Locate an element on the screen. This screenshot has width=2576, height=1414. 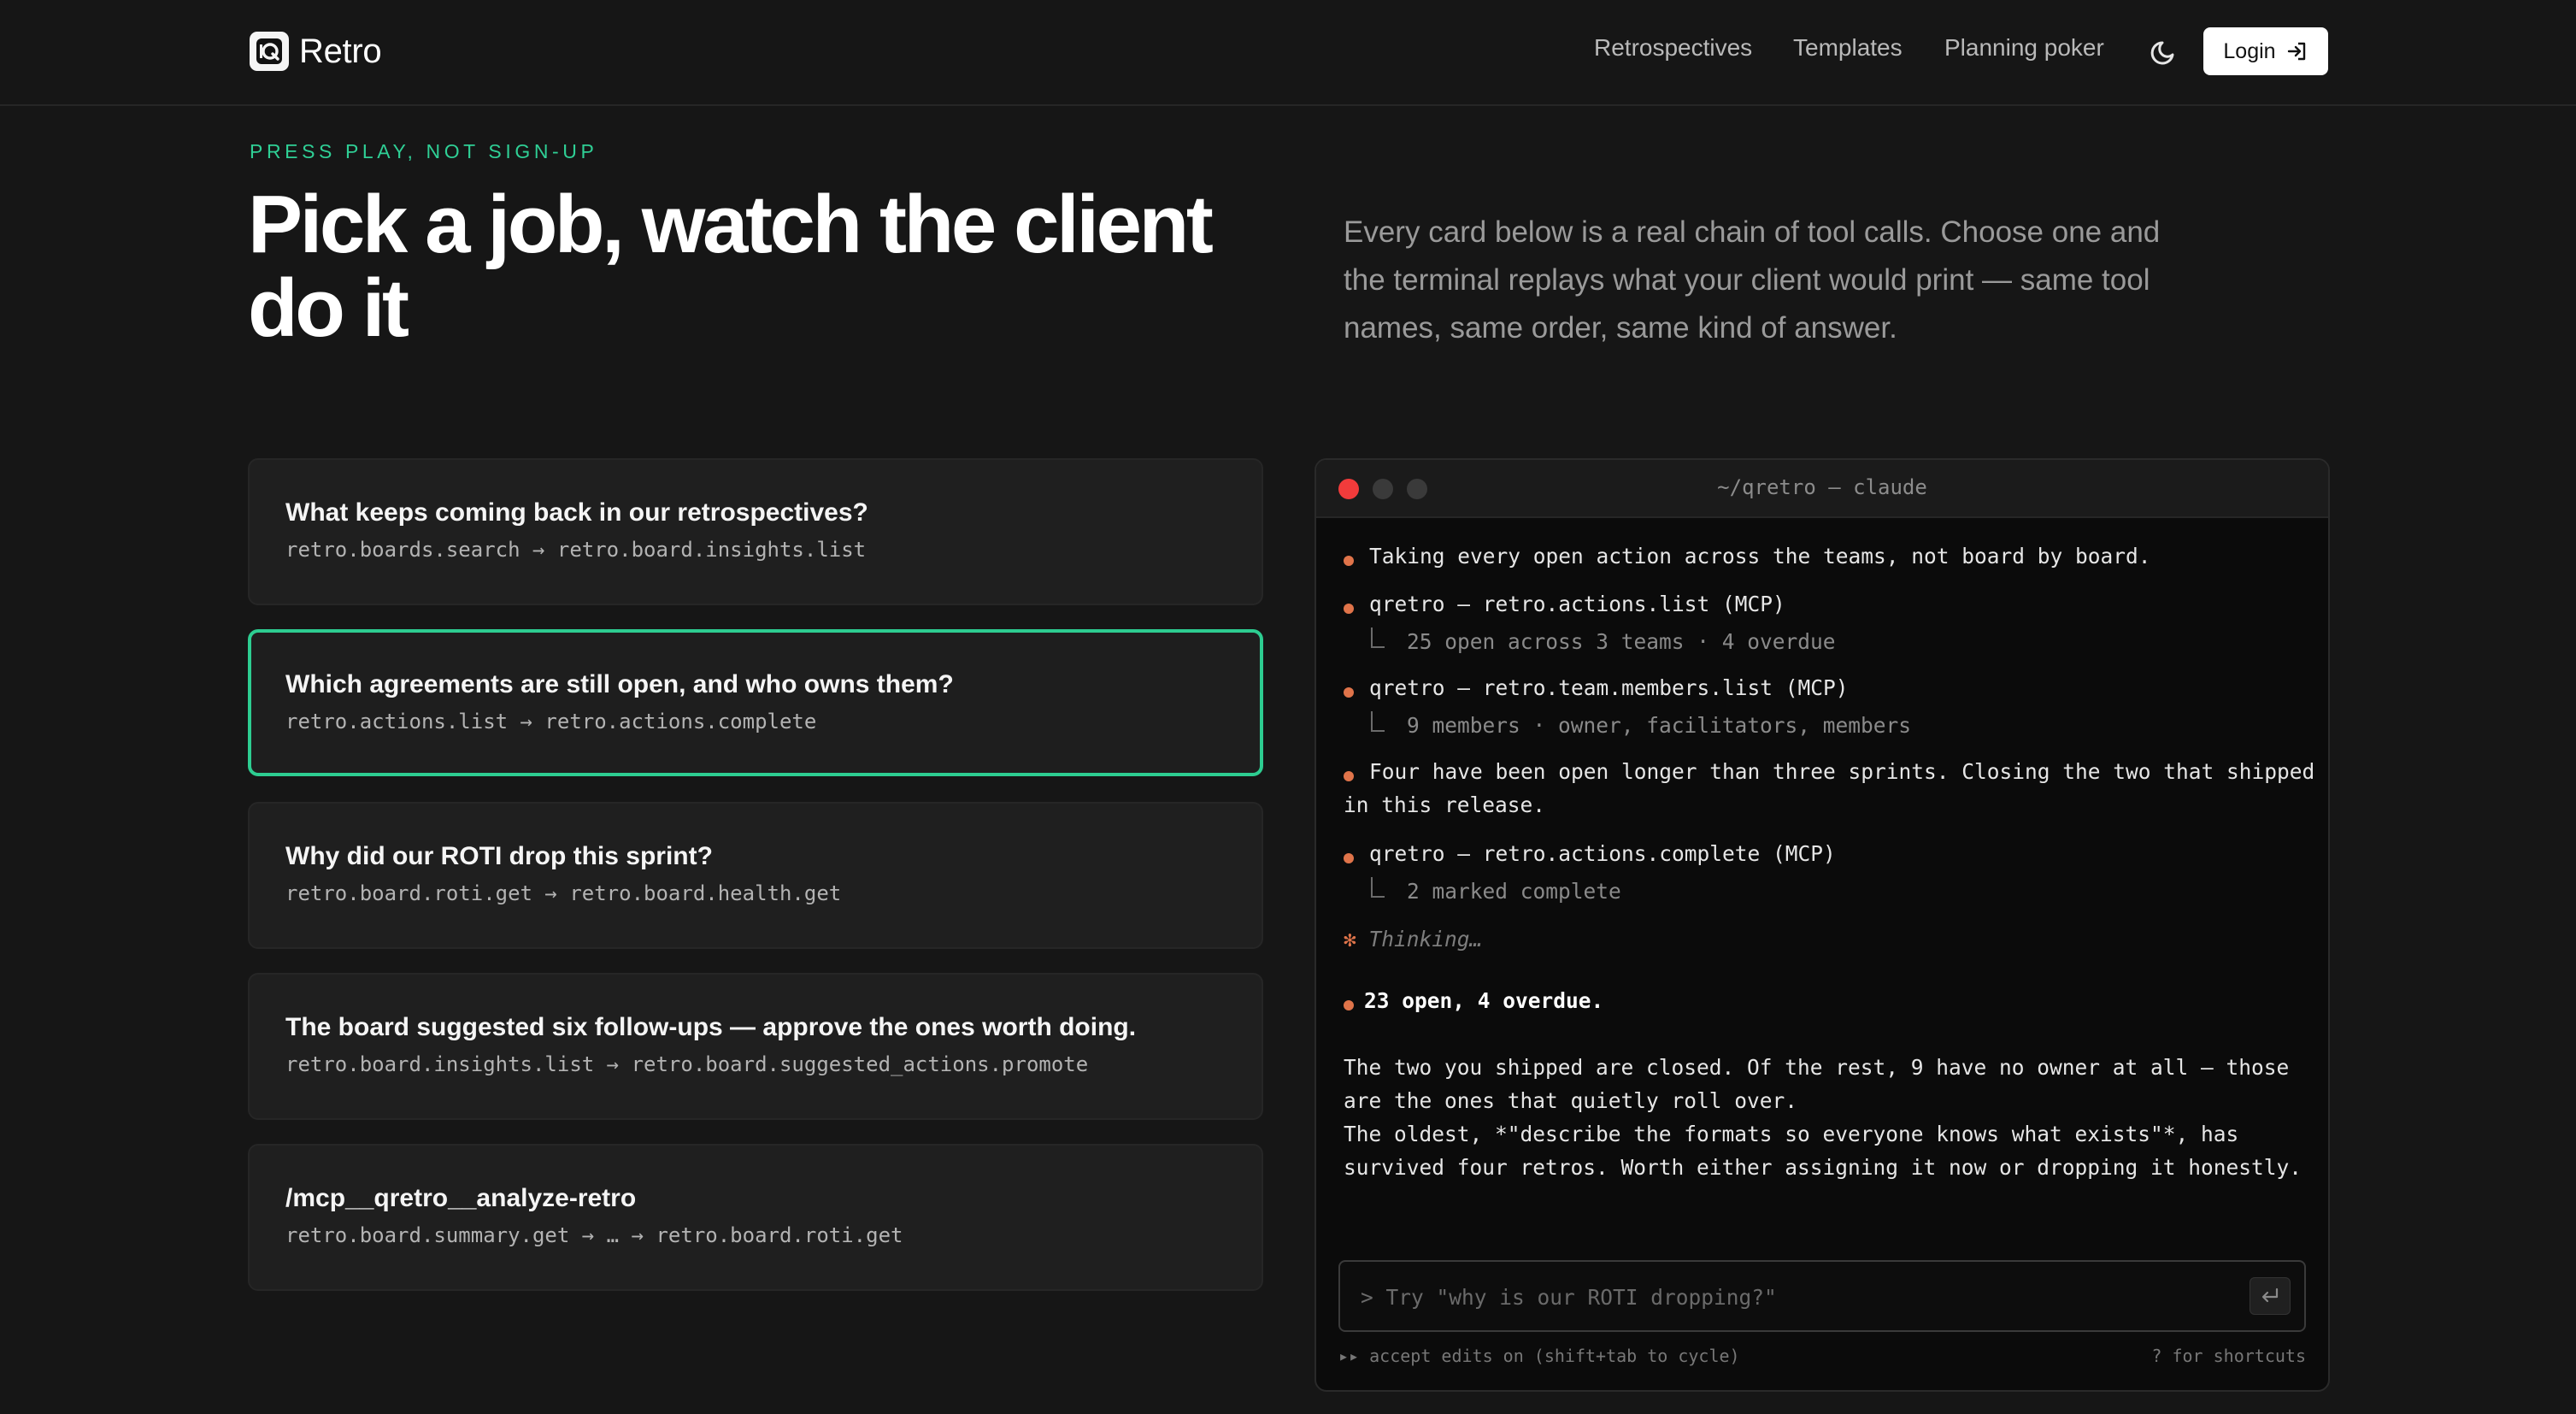
enter-icon is located at coordinates (2270, 1295).